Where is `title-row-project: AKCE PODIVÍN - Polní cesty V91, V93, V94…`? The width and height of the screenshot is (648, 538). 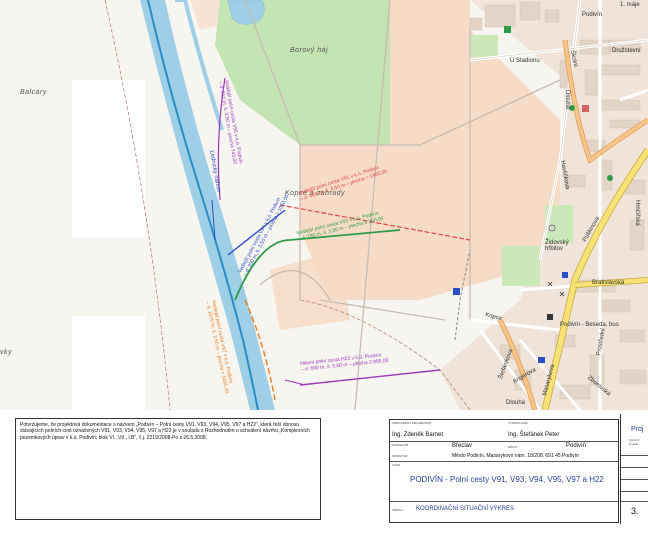 title-row-project: AKCE PODIVÍN - Polní cesty V91, V93, V94… is located at coordinates (504, 482).